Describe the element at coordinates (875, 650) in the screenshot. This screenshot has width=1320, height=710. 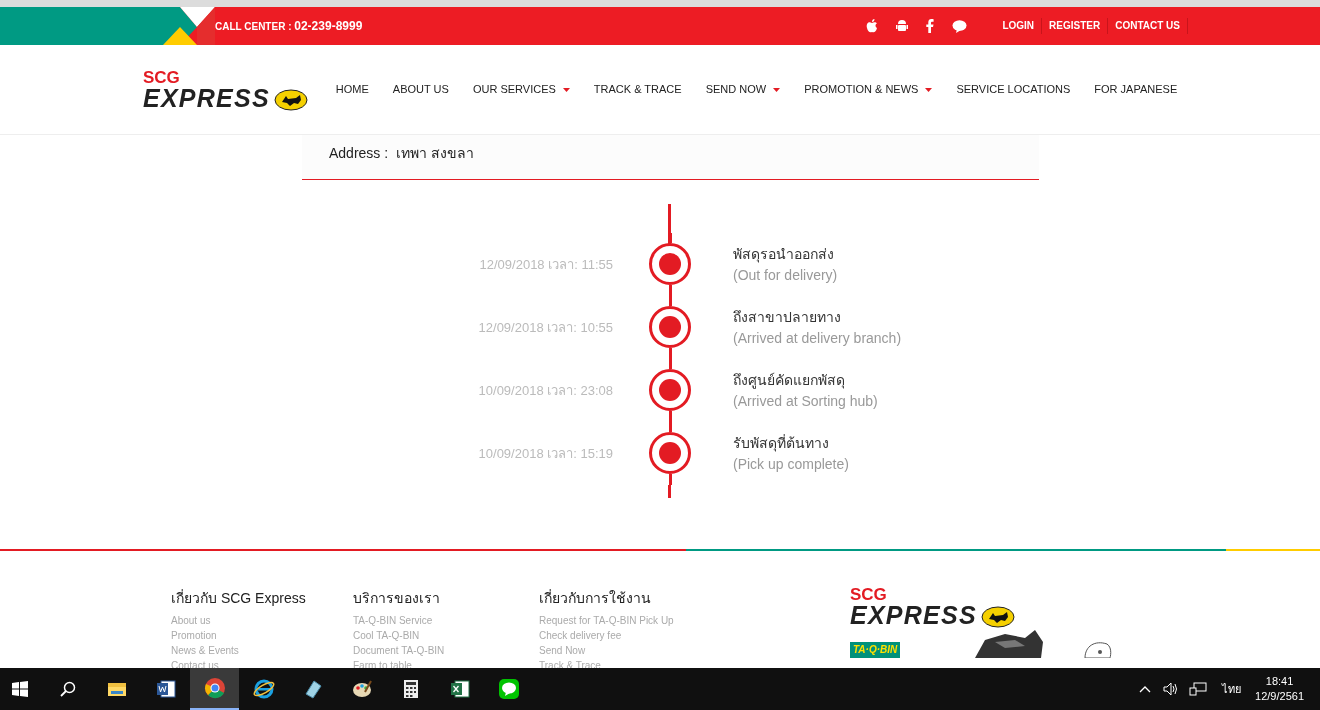
I see `taqbin-badge: TA·Q·BIN` at that location.